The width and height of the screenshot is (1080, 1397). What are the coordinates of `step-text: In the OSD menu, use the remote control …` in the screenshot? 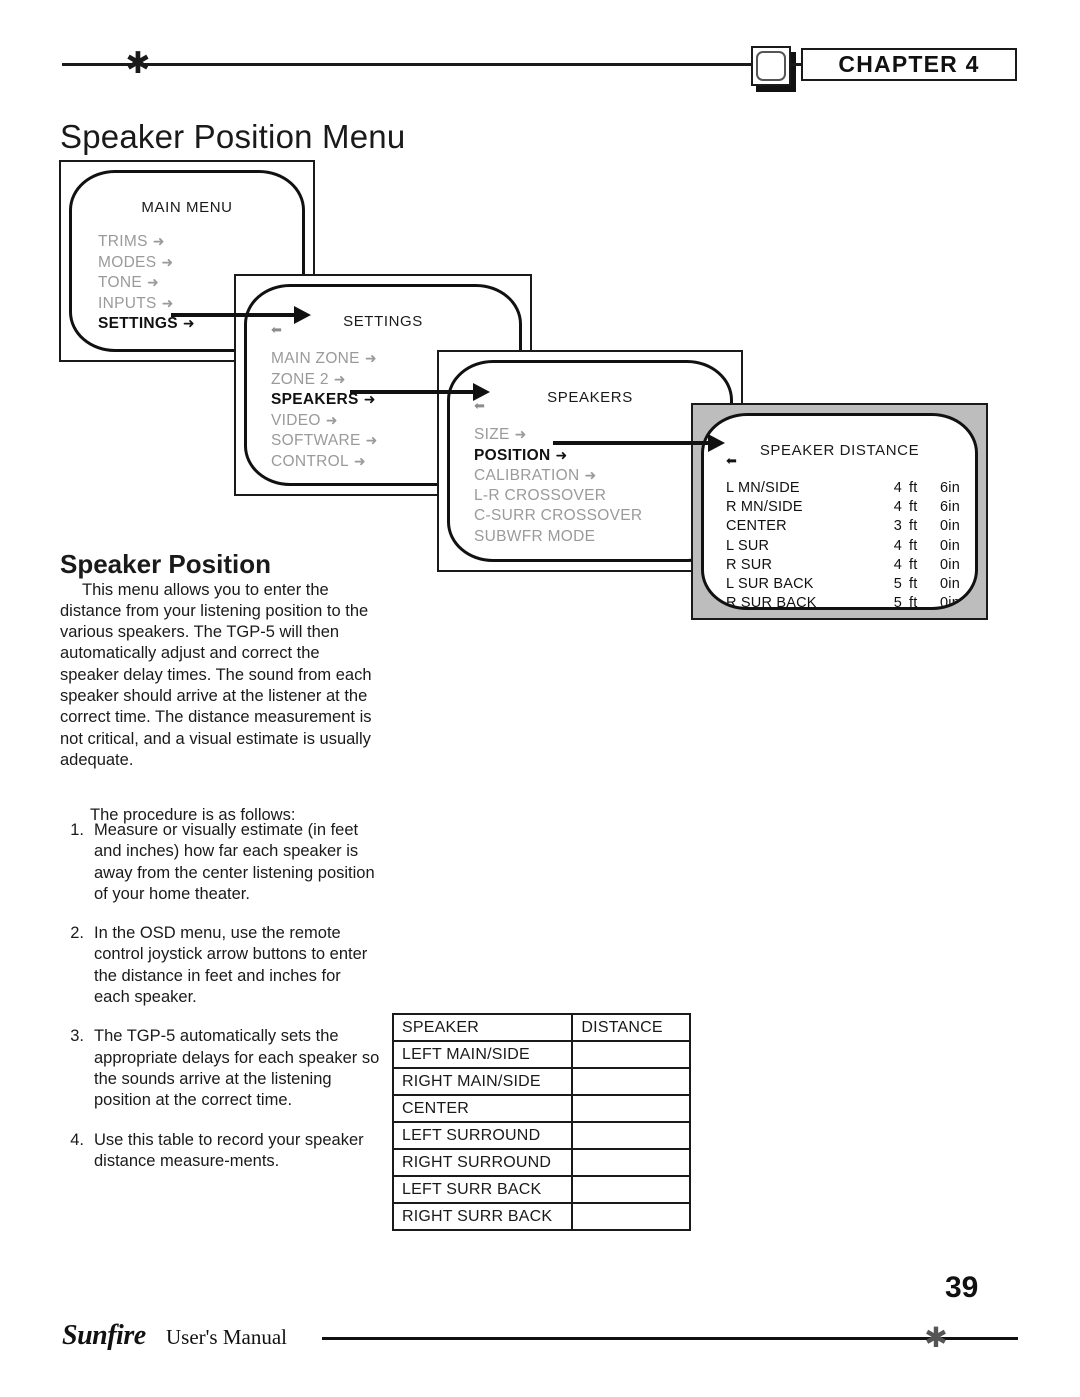 It's located at (231, 965).